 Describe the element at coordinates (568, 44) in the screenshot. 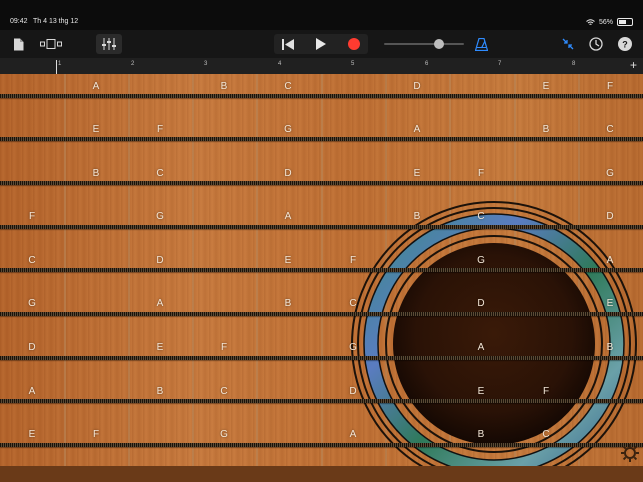

I see `collapse-icon` at that location.